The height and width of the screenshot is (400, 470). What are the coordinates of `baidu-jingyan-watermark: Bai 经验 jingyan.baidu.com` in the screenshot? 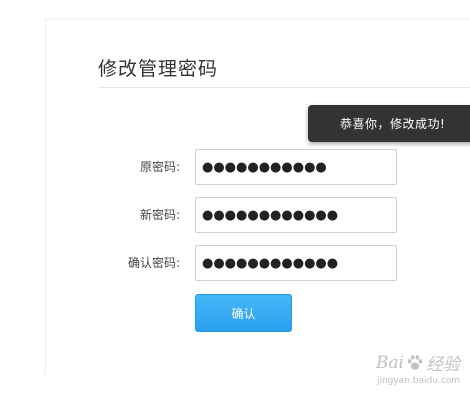 It's located at (417, 368).